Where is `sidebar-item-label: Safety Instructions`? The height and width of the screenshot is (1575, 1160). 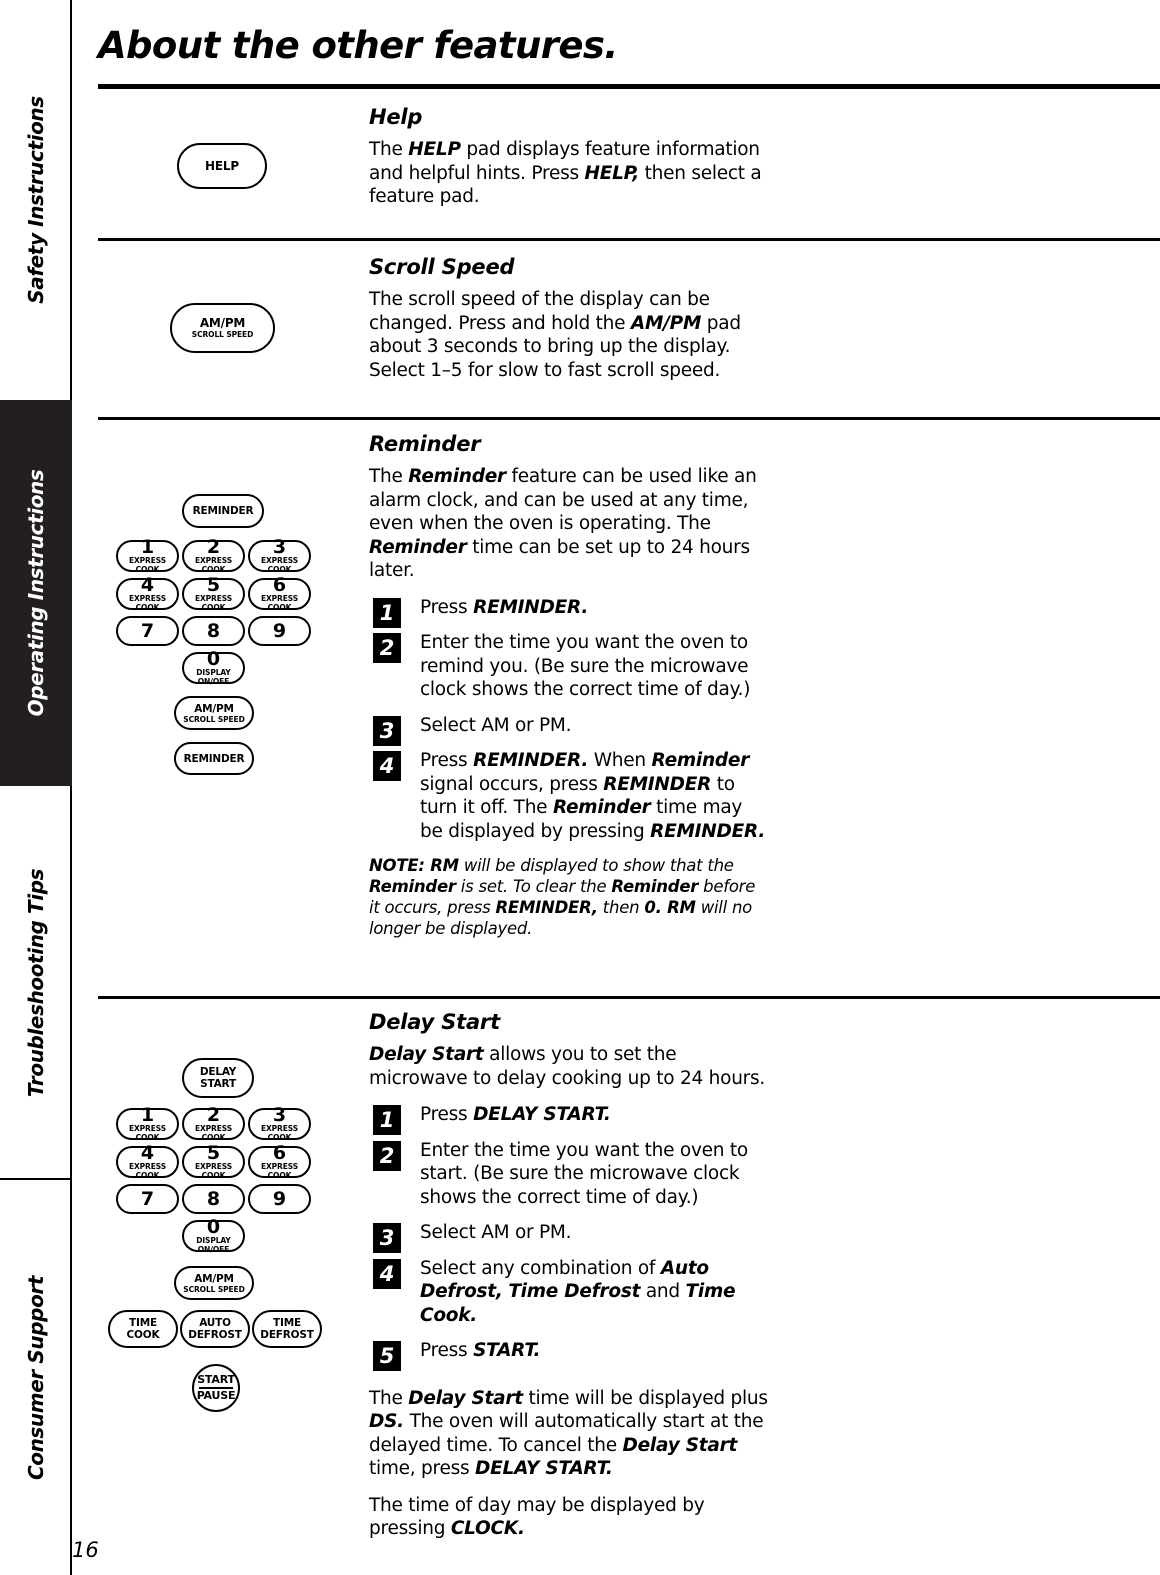 sidebar-item-label: Safety Instructions is located at coordinates (36, 200).